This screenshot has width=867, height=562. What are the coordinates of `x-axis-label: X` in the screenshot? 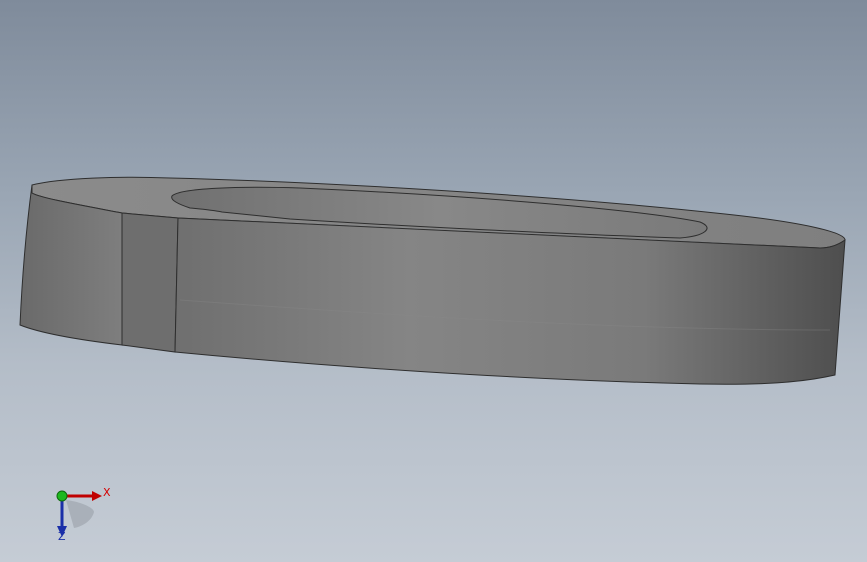 It's located at (107, 492).